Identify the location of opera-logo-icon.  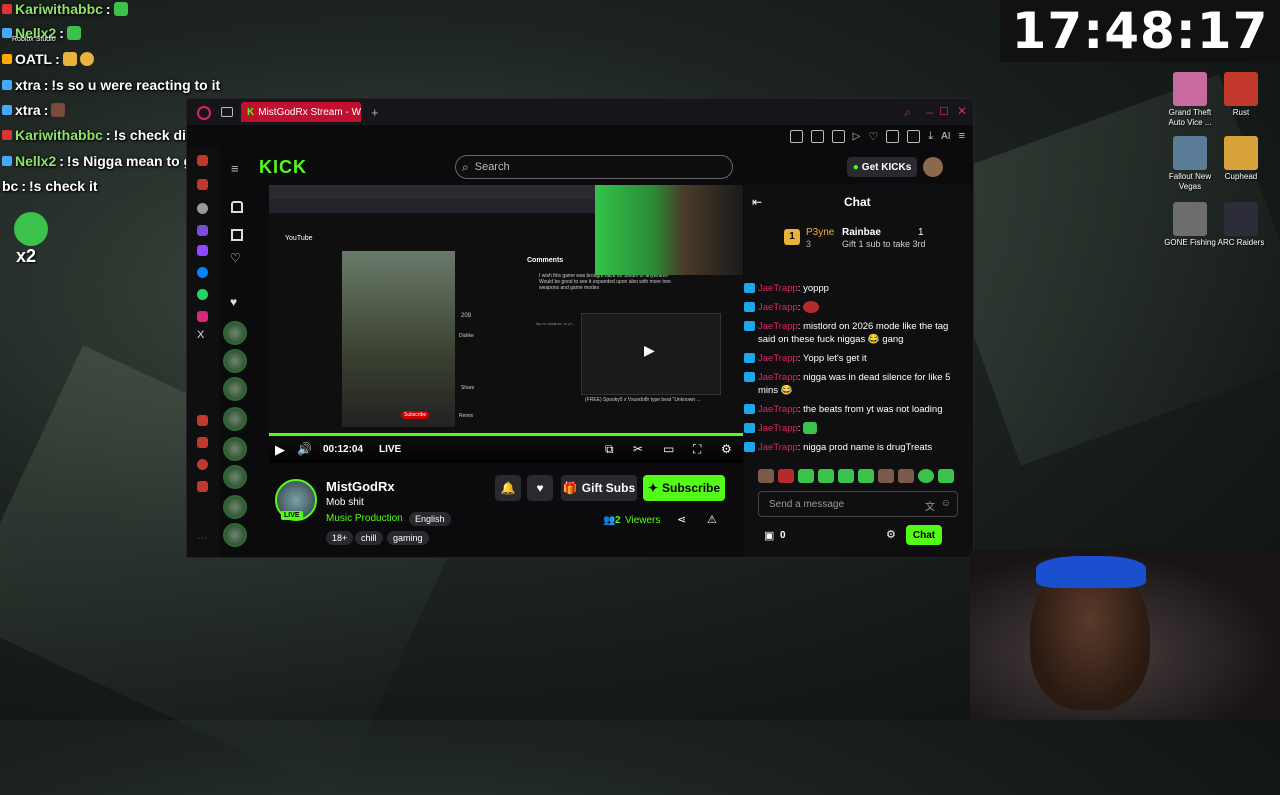
(204, 113).